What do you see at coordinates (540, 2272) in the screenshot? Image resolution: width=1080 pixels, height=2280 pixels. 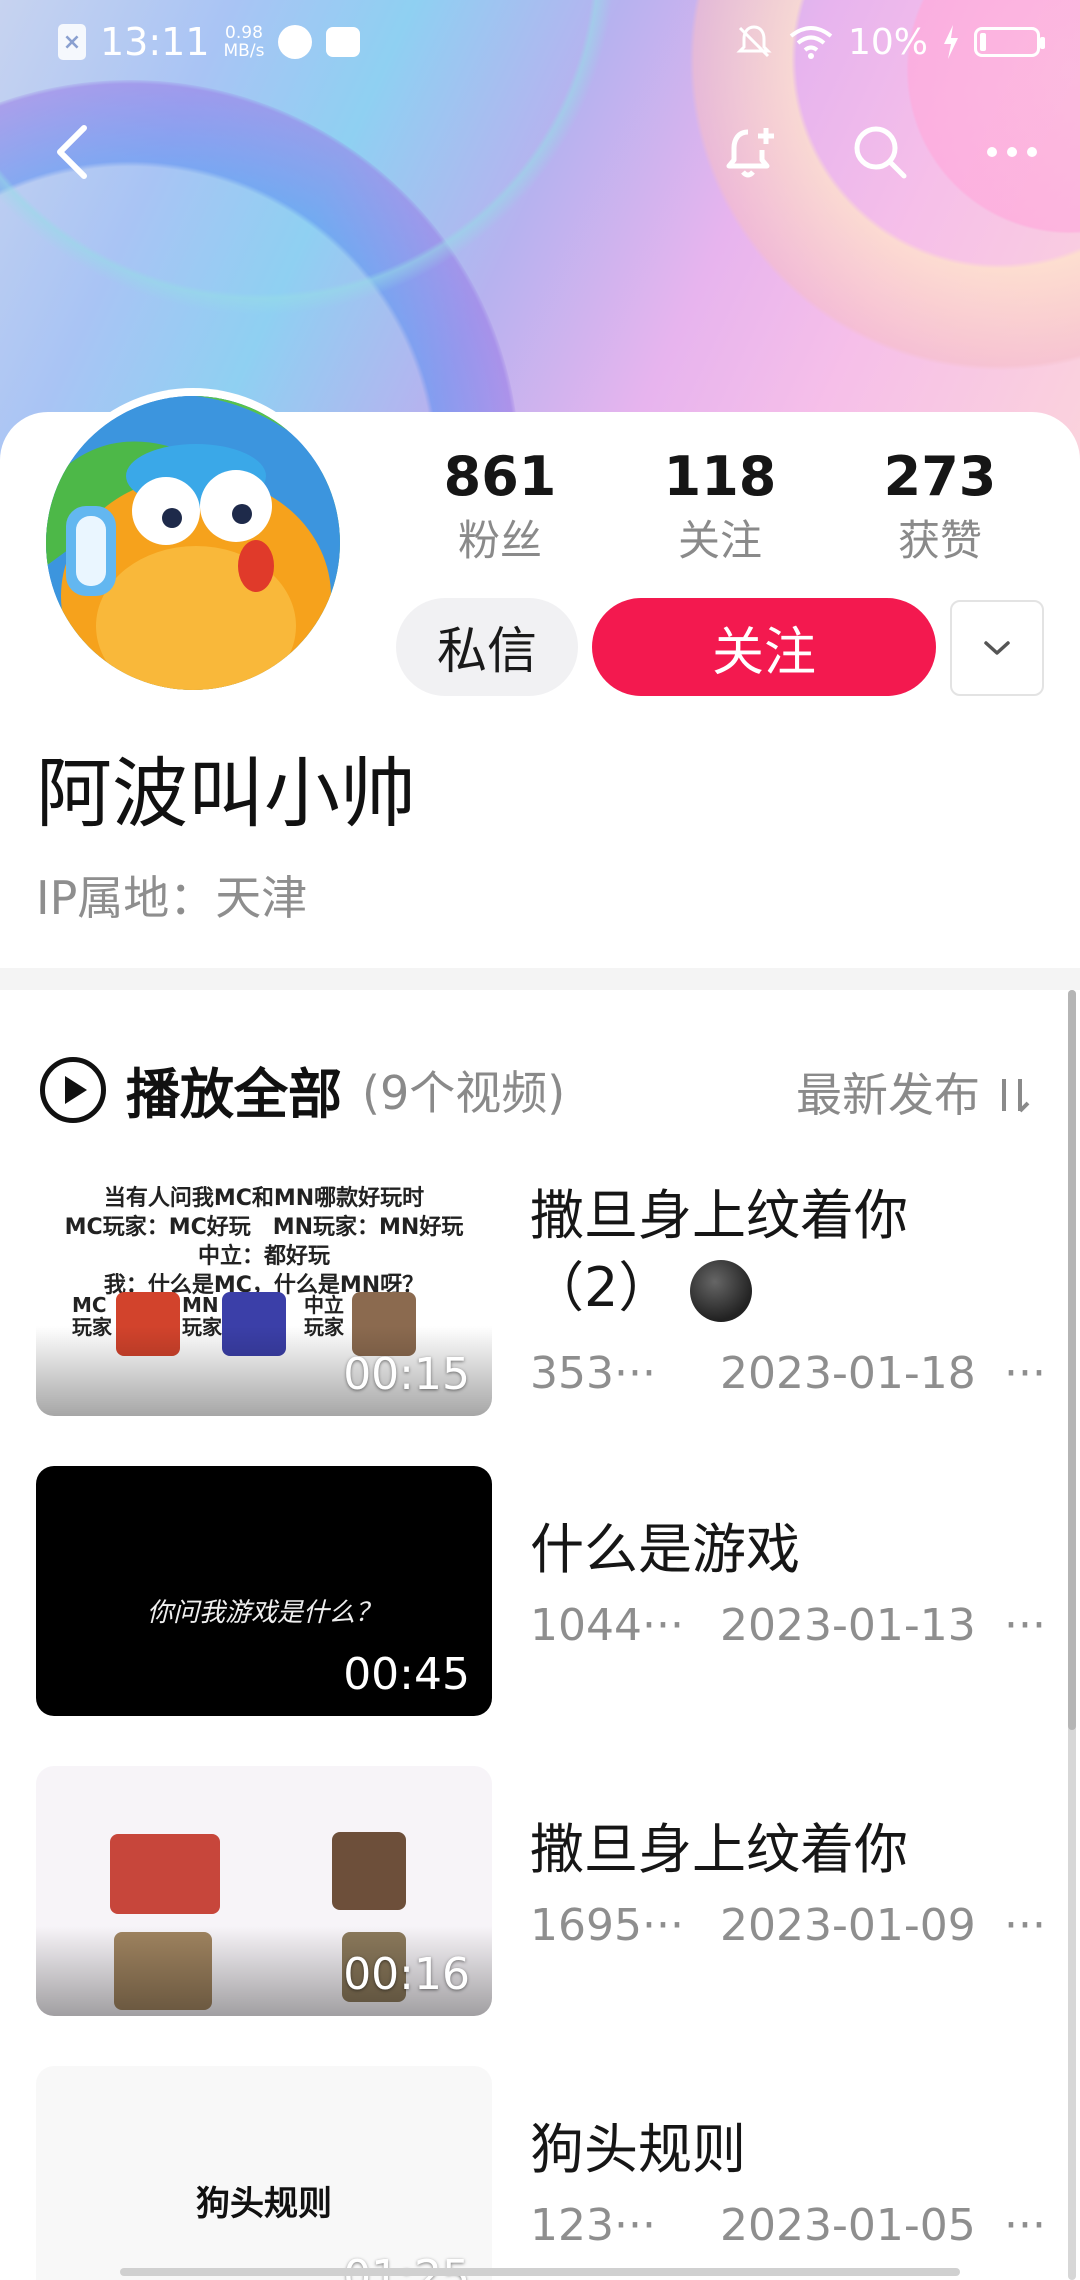 I see `gesture-bar` at bounding box center [540, 2272].